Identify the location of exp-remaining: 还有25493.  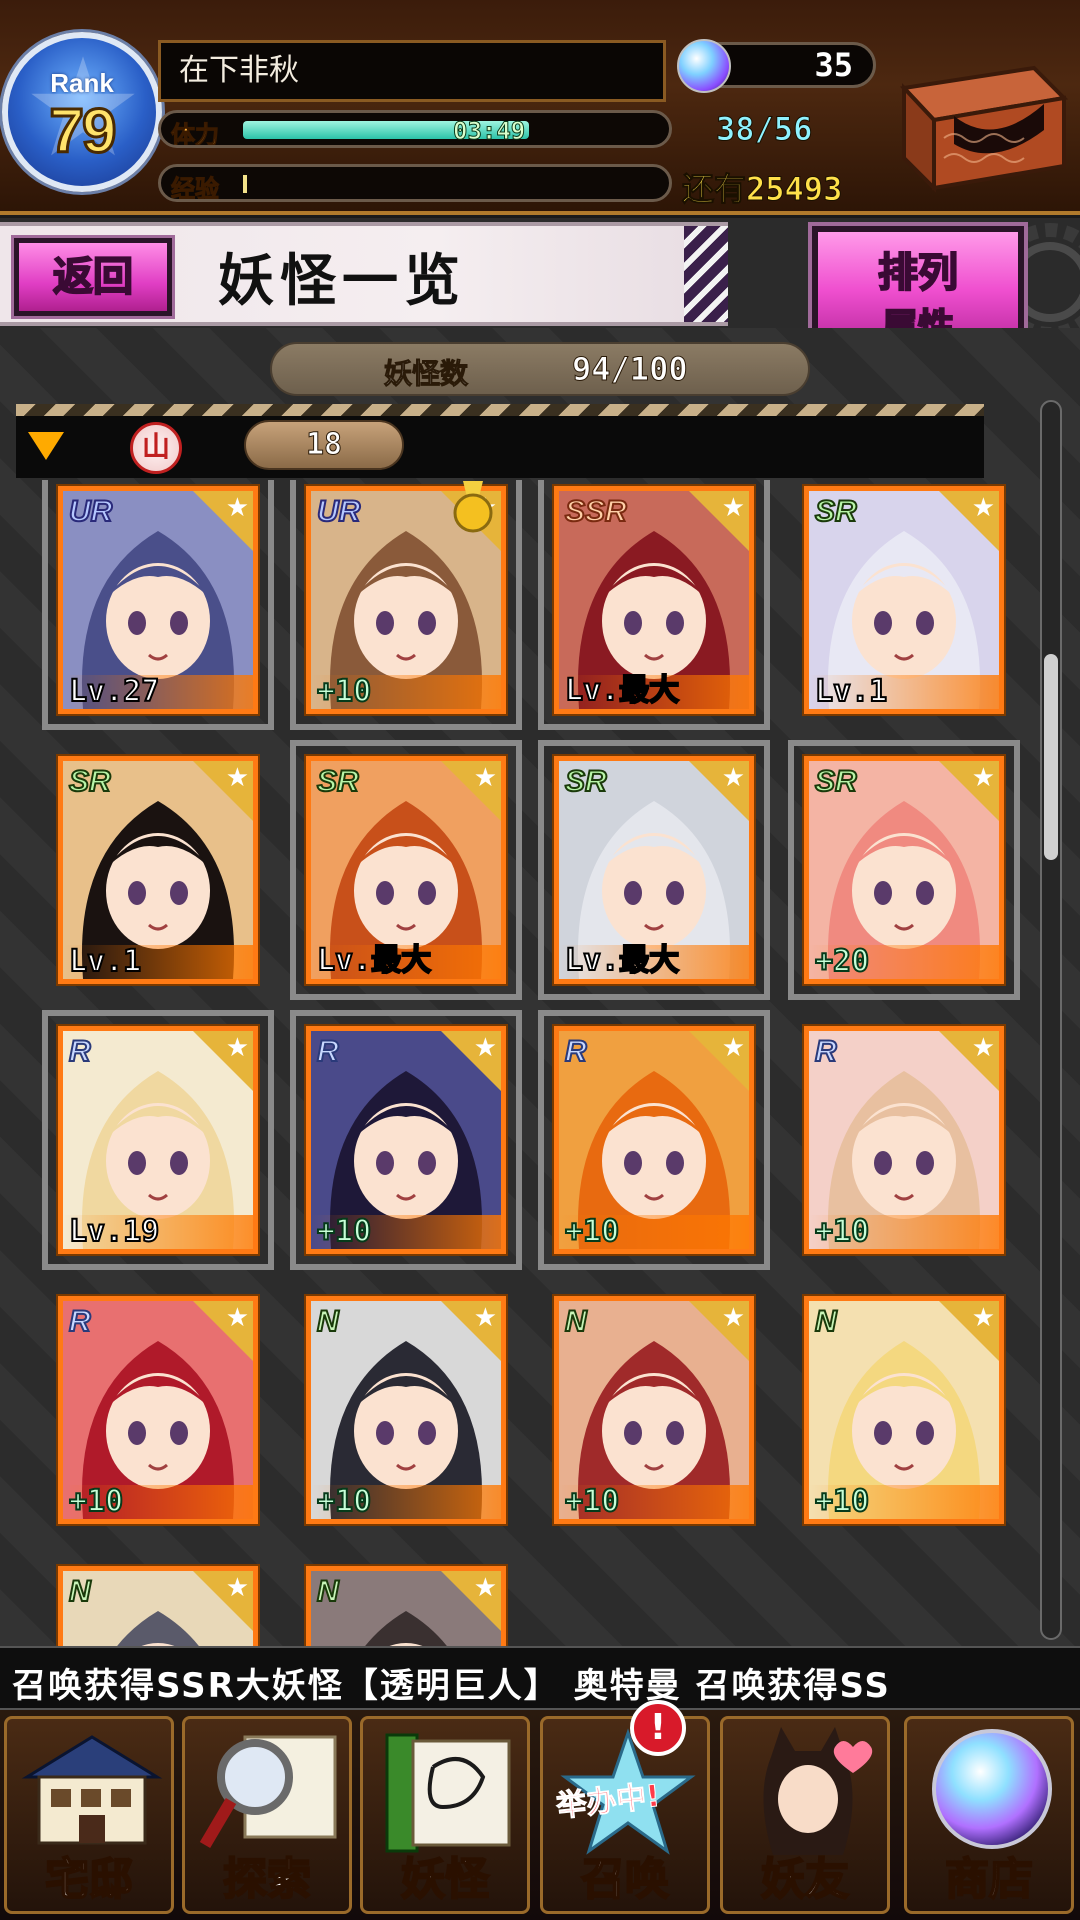
(762, 189).